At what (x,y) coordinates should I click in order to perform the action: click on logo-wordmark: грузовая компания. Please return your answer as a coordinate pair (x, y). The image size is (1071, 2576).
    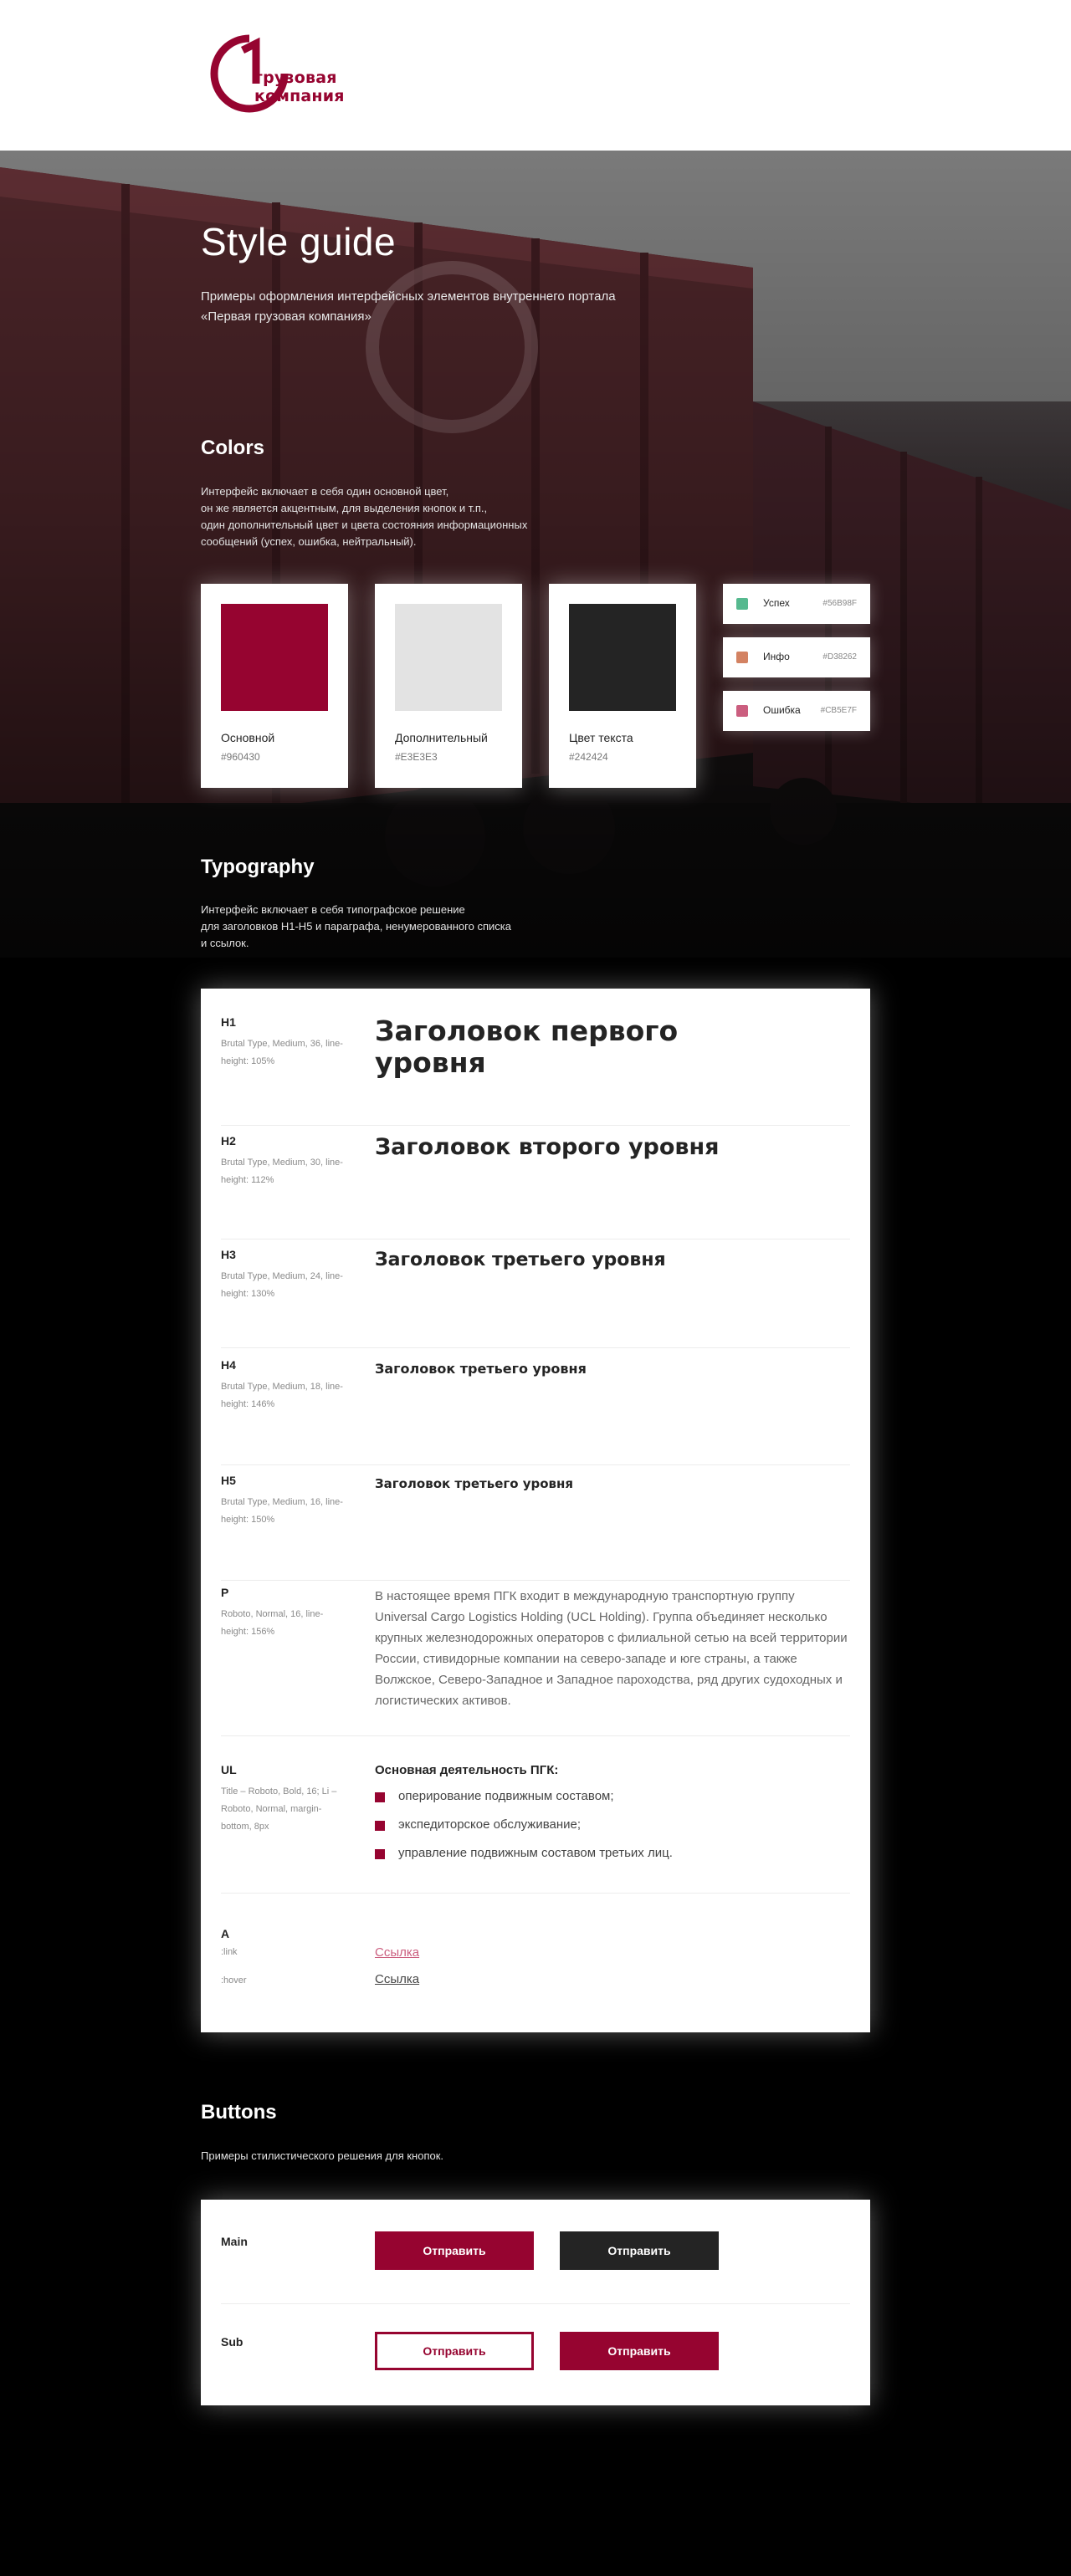
    Looking at the image, I should click on (299, 87).